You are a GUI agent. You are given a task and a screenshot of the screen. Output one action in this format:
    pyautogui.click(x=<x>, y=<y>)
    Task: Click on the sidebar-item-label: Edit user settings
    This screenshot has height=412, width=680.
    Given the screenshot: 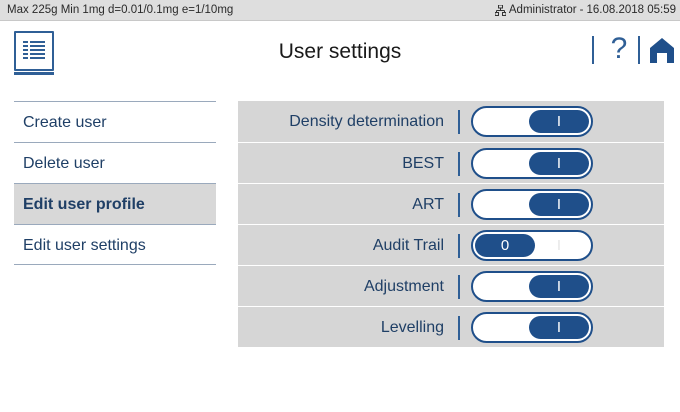 What is the action you would take?
    pyautogui.click(x=84, y=245)
    